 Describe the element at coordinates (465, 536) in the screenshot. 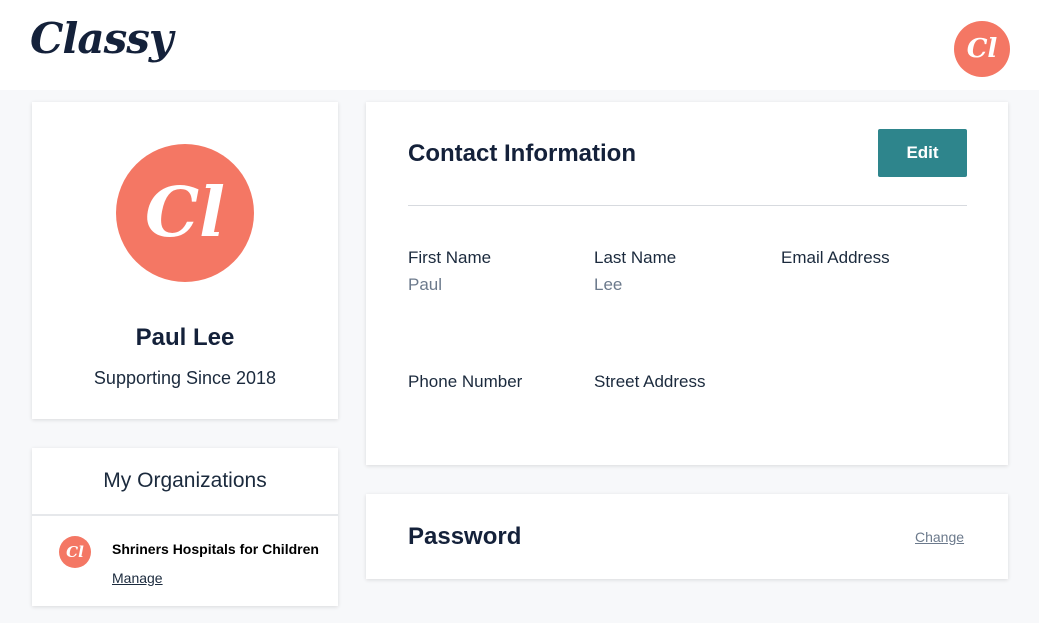

I see `password-title: Password` at that location.